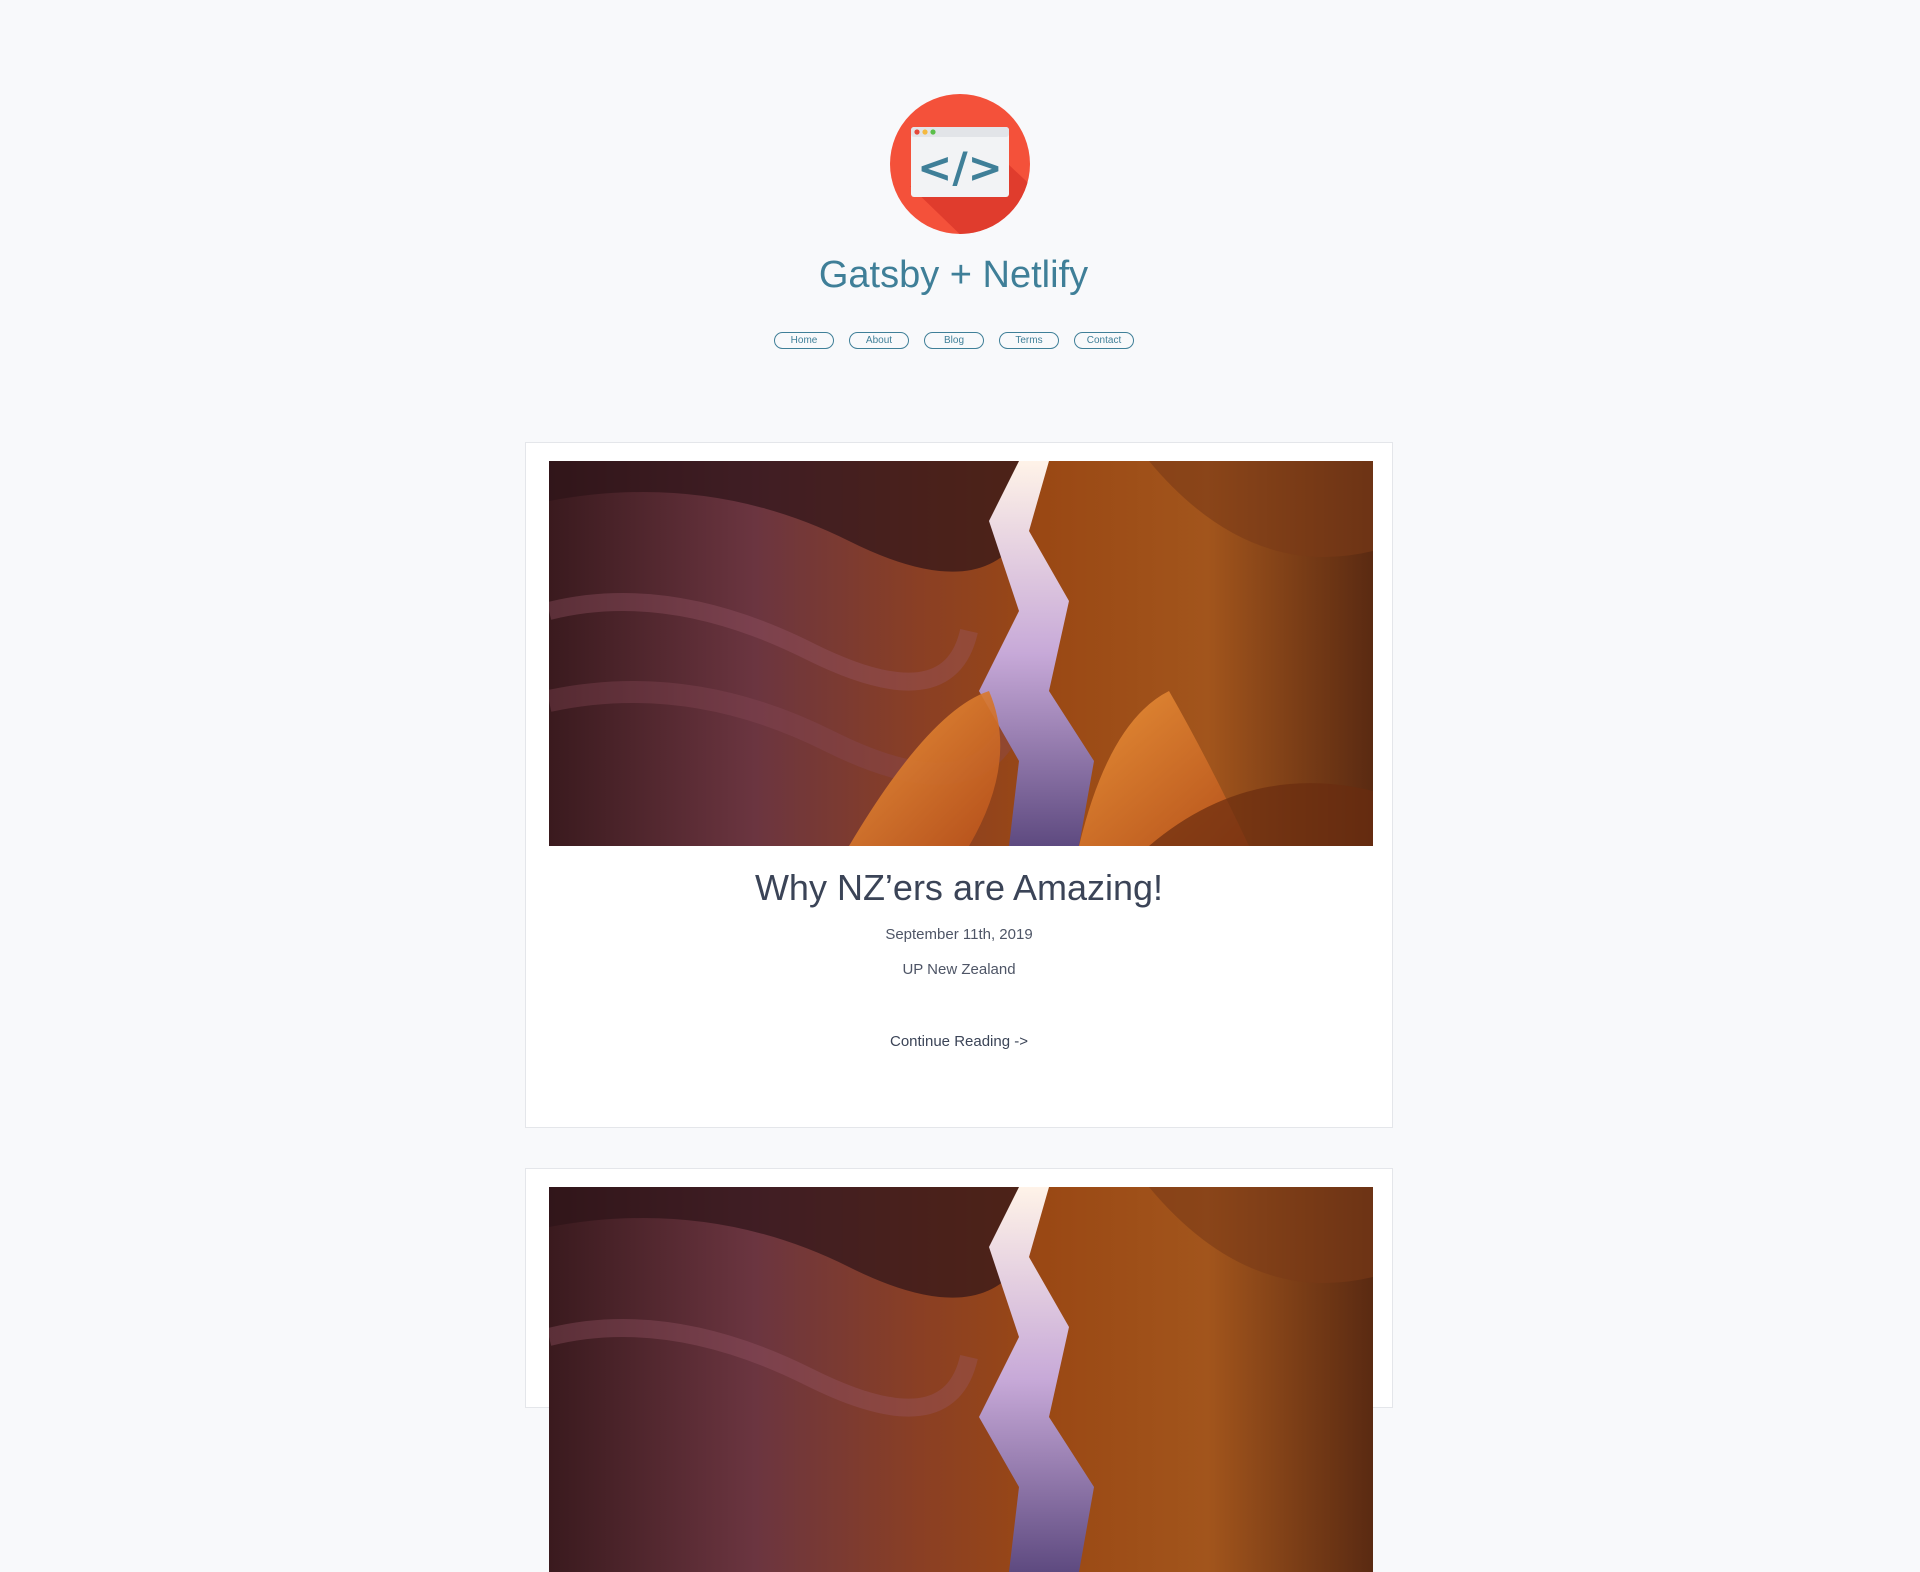  I want to click on nav-contact-link: Contact, so click(1104, 340).